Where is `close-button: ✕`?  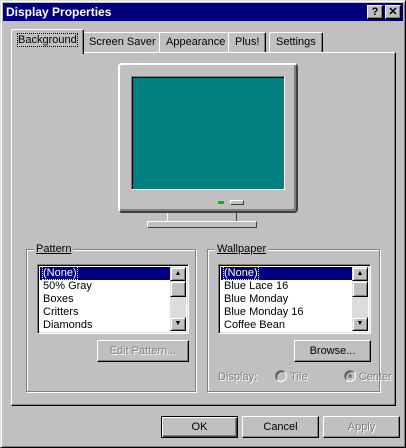
close-button: ✕ is located at coordinates (393, 12).